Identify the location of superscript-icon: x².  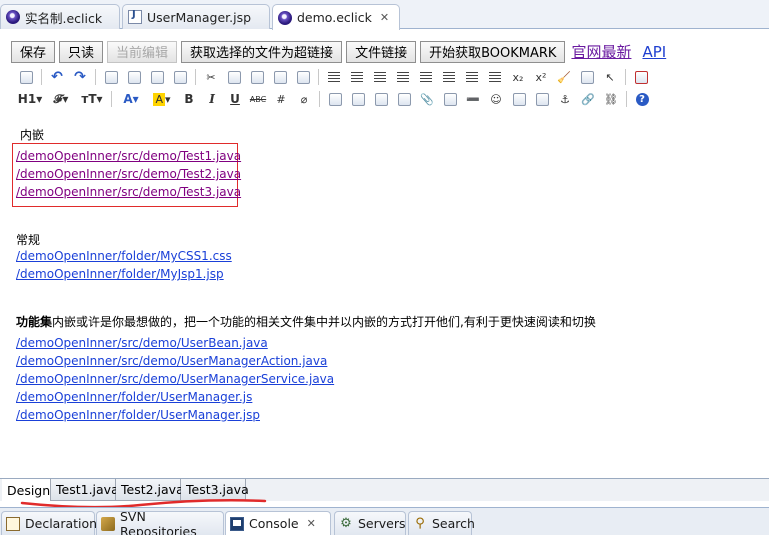
(541, 77).